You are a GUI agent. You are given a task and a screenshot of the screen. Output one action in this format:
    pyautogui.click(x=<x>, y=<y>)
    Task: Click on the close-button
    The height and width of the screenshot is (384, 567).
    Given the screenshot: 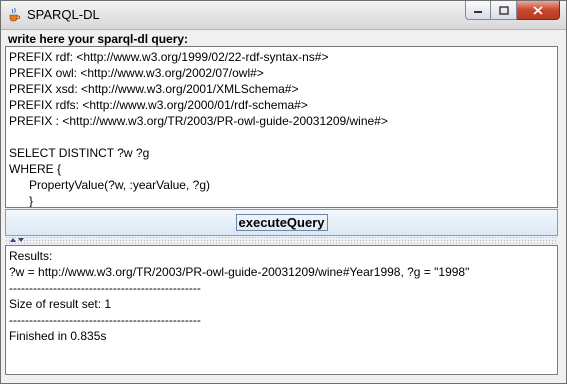 What is the action you would take?
    pyautogui.click(x=538, y=10)
    